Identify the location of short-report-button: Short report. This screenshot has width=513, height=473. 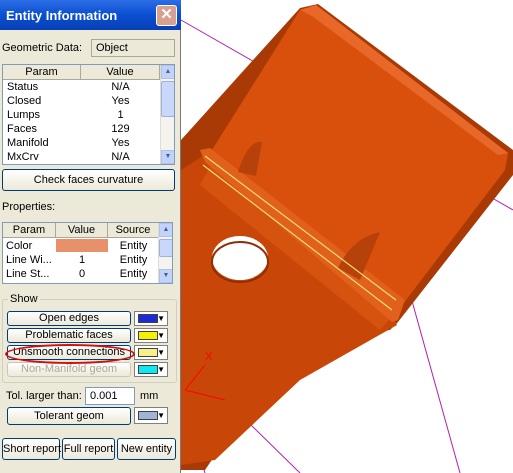
(31, 449).